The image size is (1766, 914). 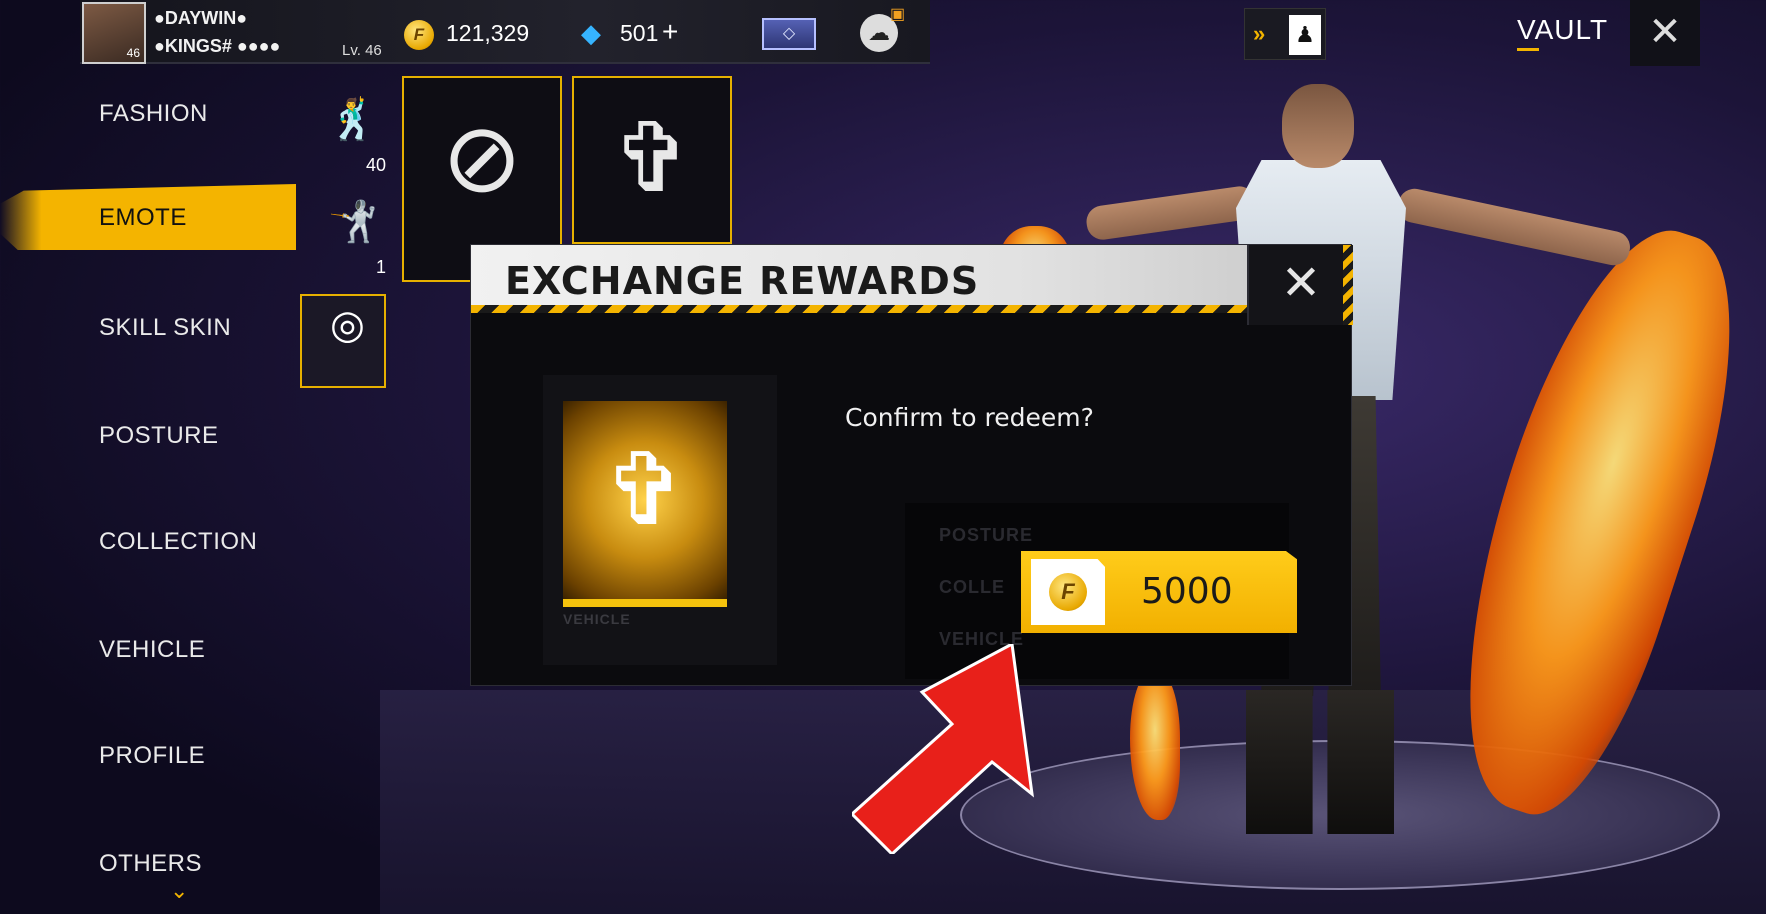 What do you see at coordinates (380, 267) in the screenshot?
I see `emote-slot-count: 1` at bounding box center [380, 267].